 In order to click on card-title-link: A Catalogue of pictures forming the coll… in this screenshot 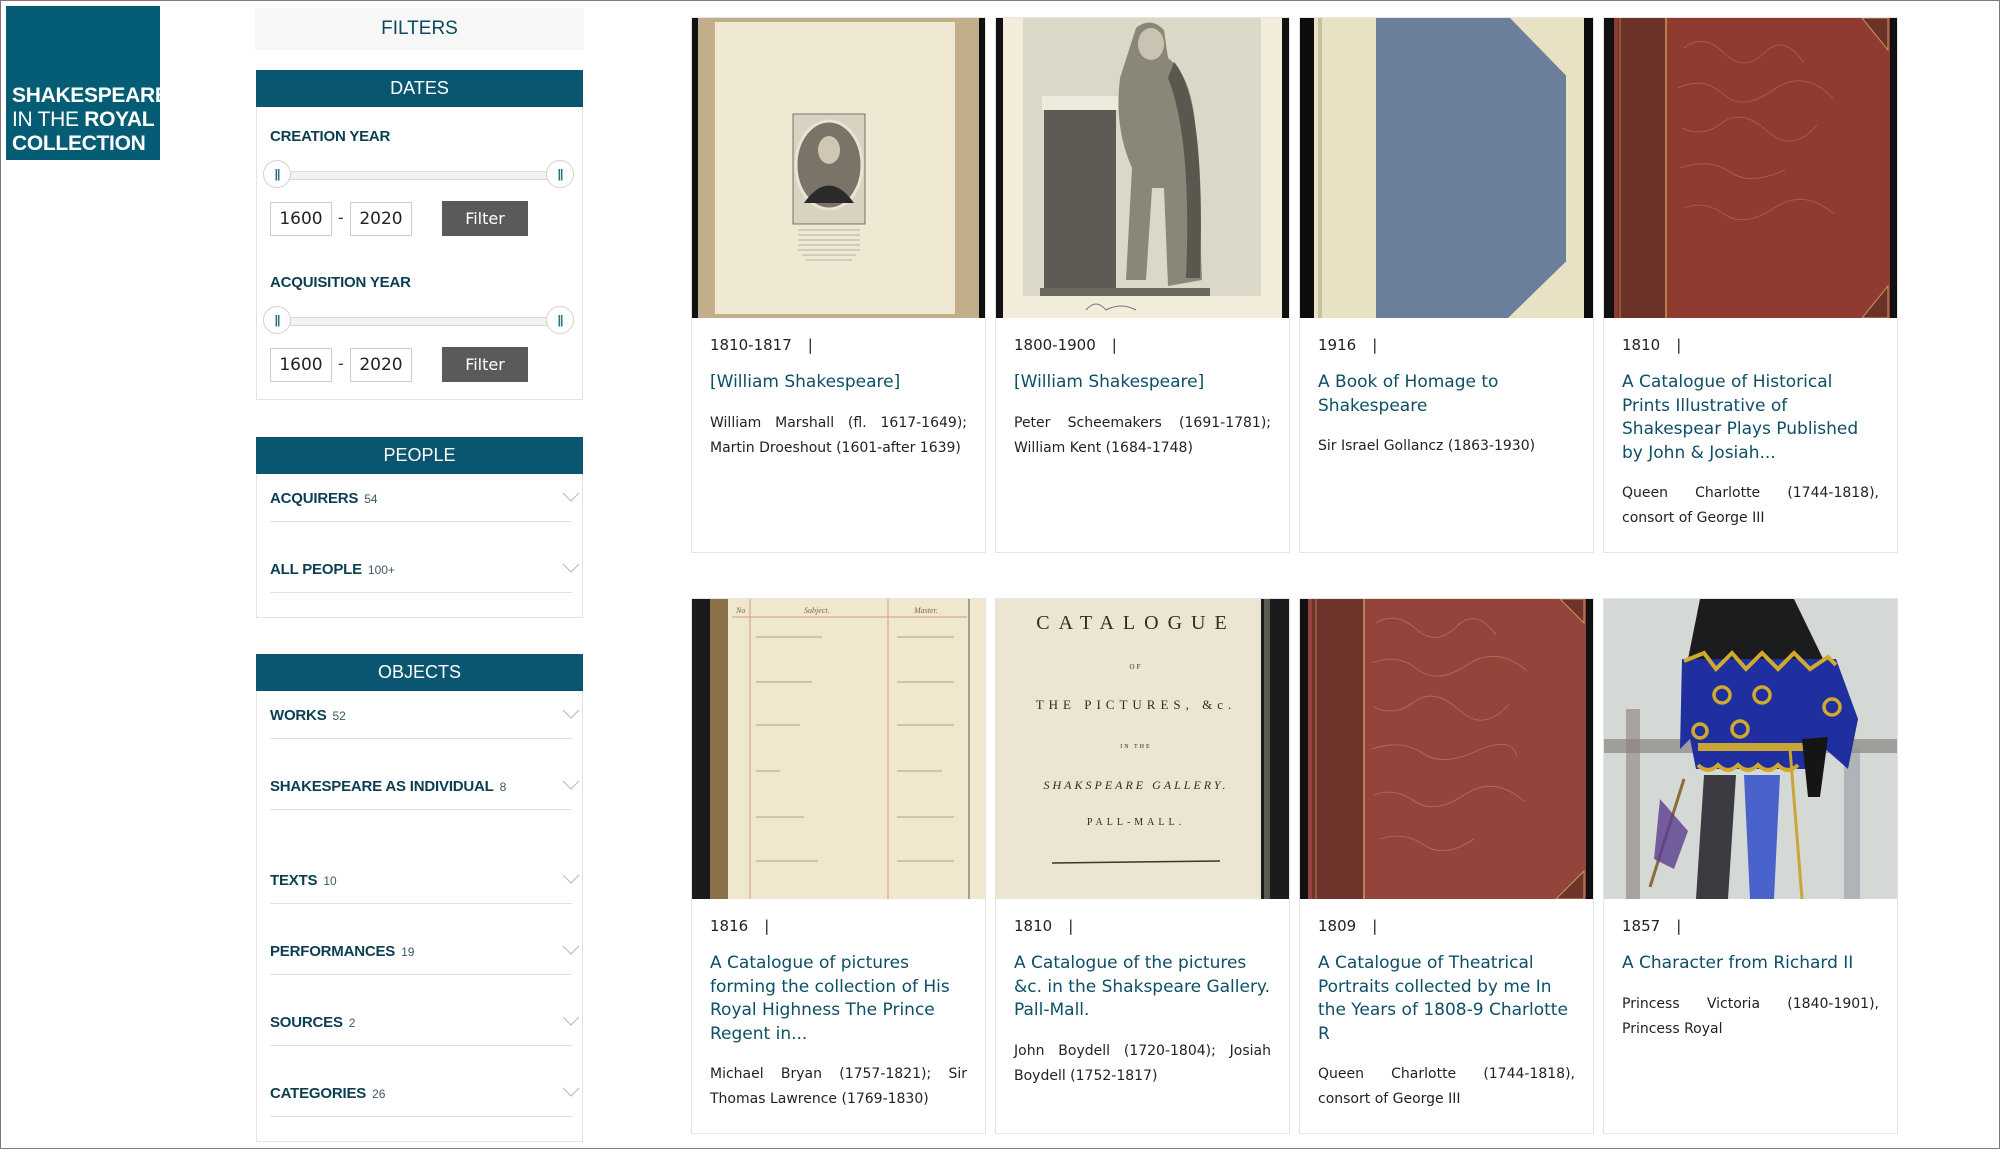, I will do `click(838, 999)`.